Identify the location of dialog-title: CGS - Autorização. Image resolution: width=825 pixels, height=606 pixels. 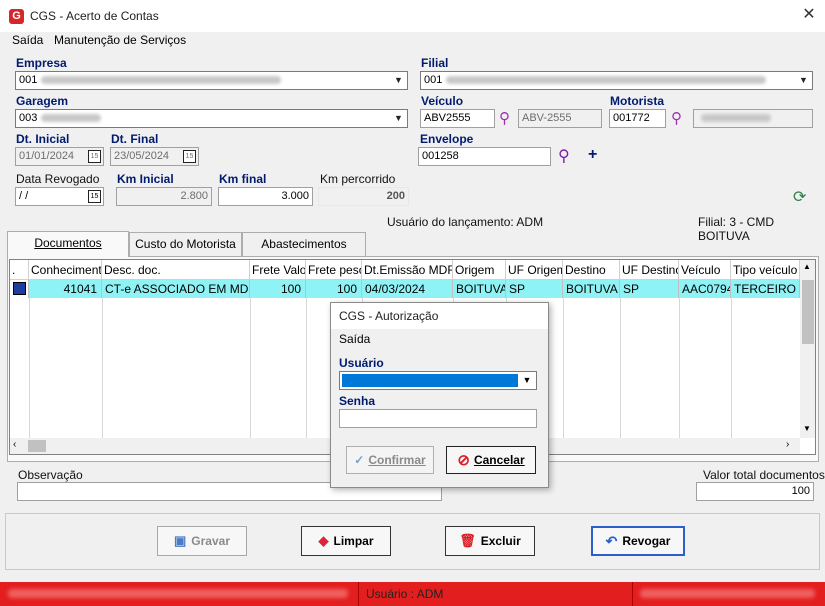
(389, 316).